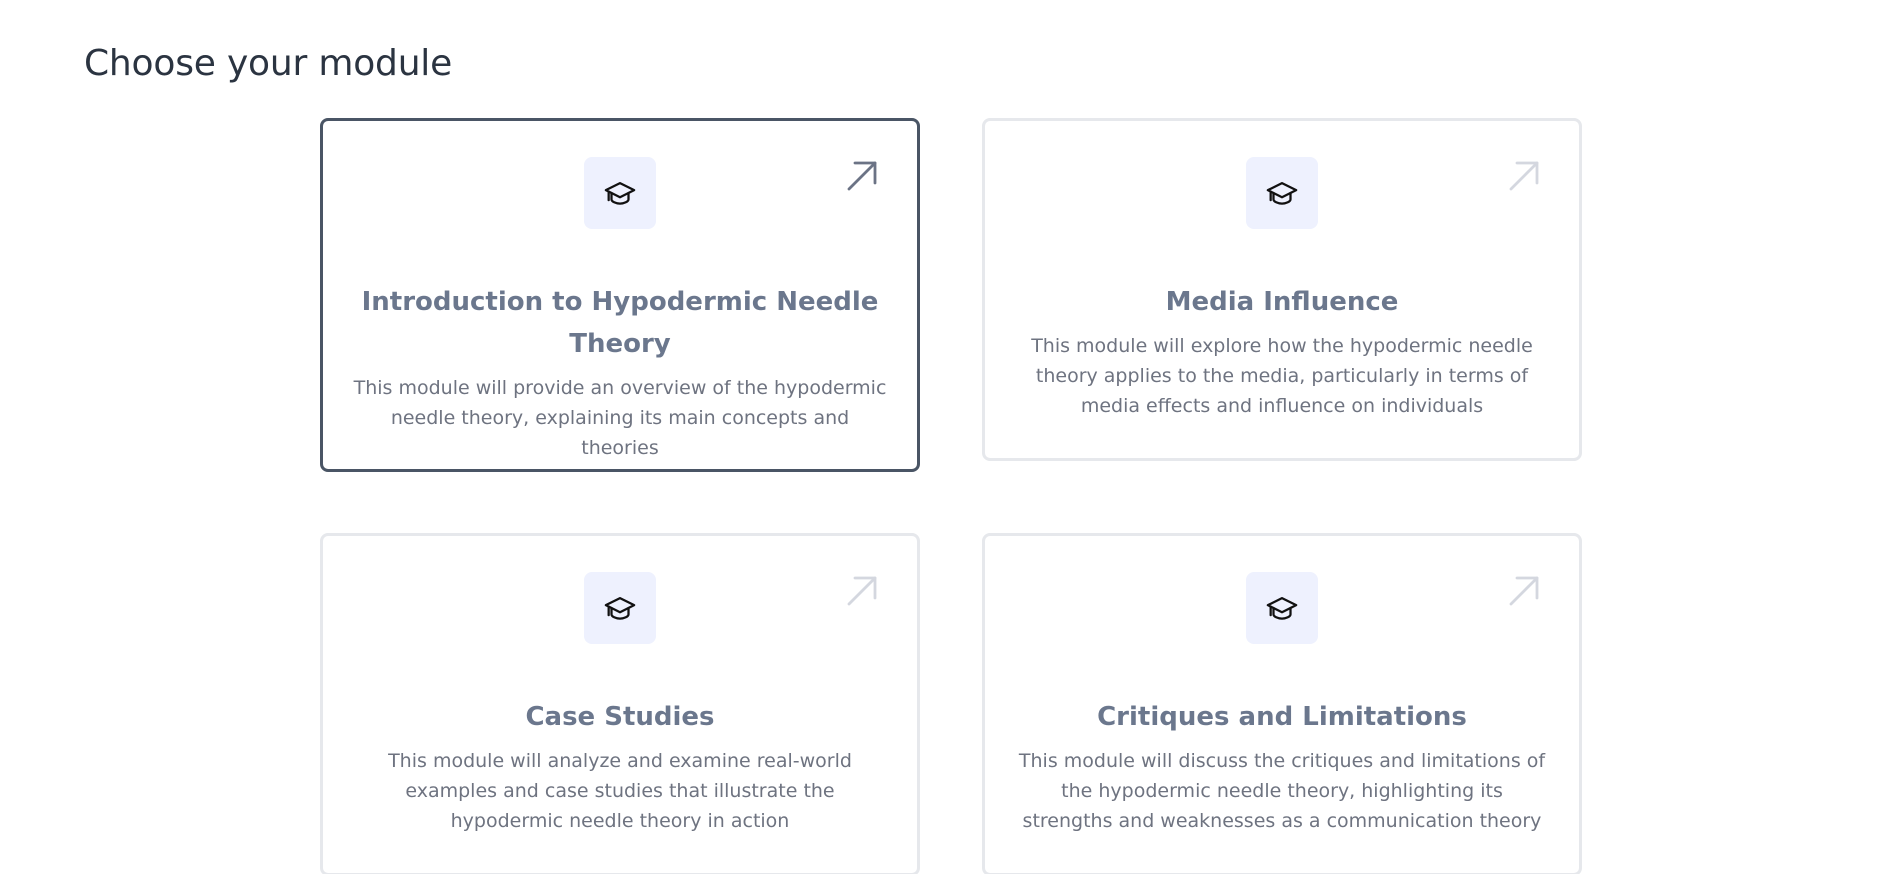 The height and width of the screenshot is (874, 1894). Describe the element at coordinates (620, 323) in the screenshot. I see `module-title: Introduction to Hypodermic Needle Theory` at that location.